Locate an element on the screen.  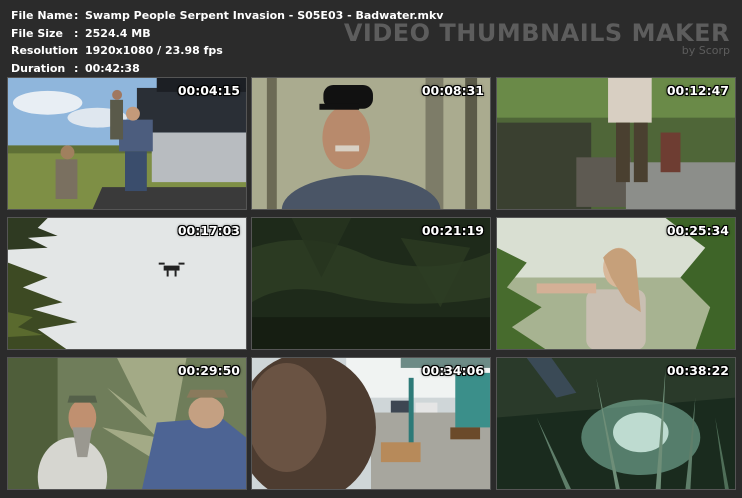
file-size-value: 2524.4 MB is located at coordinates (118, 33).